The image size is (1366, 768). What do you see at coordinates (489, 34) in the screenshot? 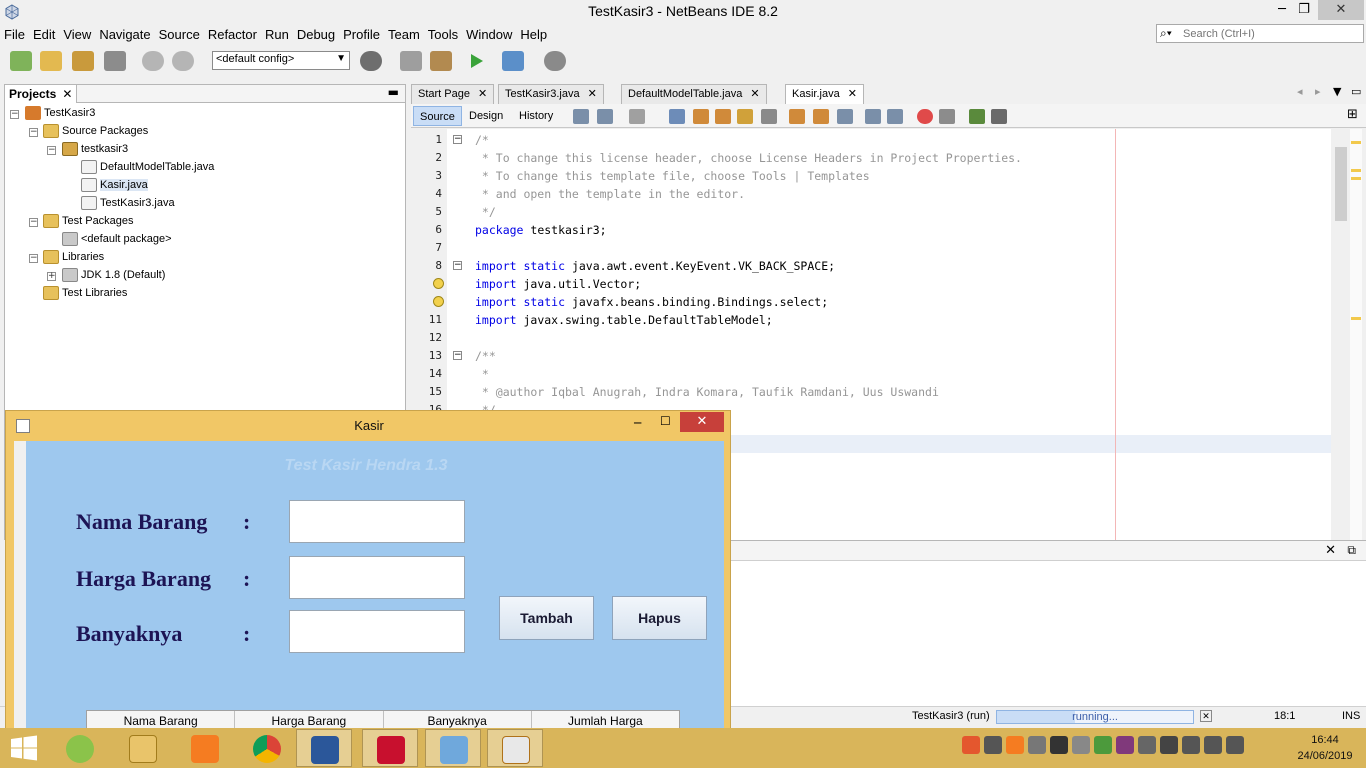
I see `menu-window: Window` at bounding box center [489, 34].